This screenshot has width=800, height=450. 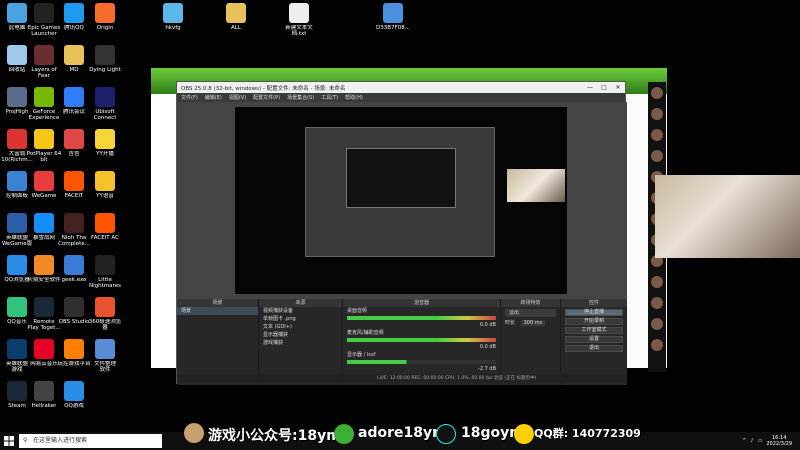 I want to click on desktop-icon-label: YY语音, so click(x=105, y=196).